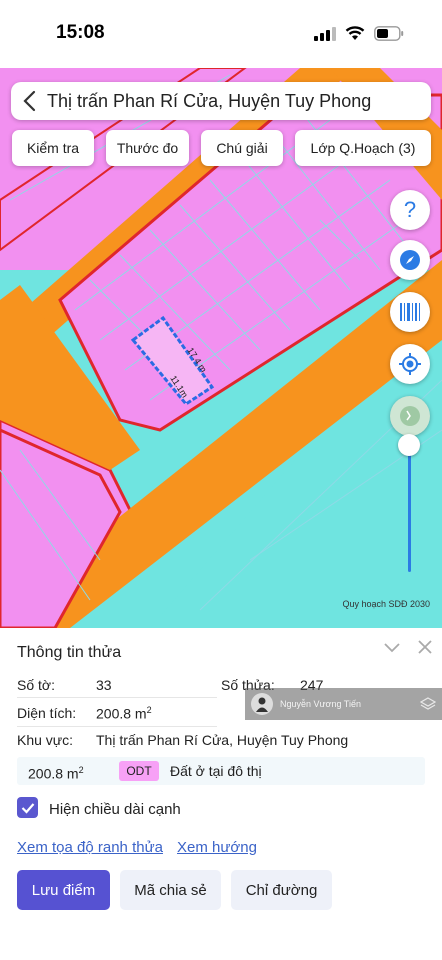  I want to click on chevron-down-icon, so click(392, 648).